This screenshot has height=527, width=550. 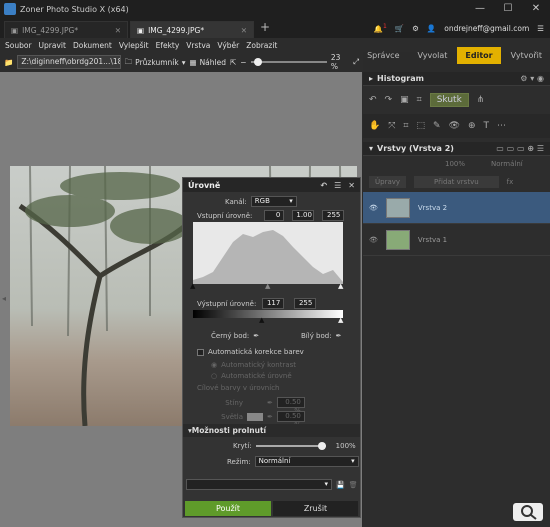 I want to click on menu-edit: Upravit, so click(x=52, y=45).